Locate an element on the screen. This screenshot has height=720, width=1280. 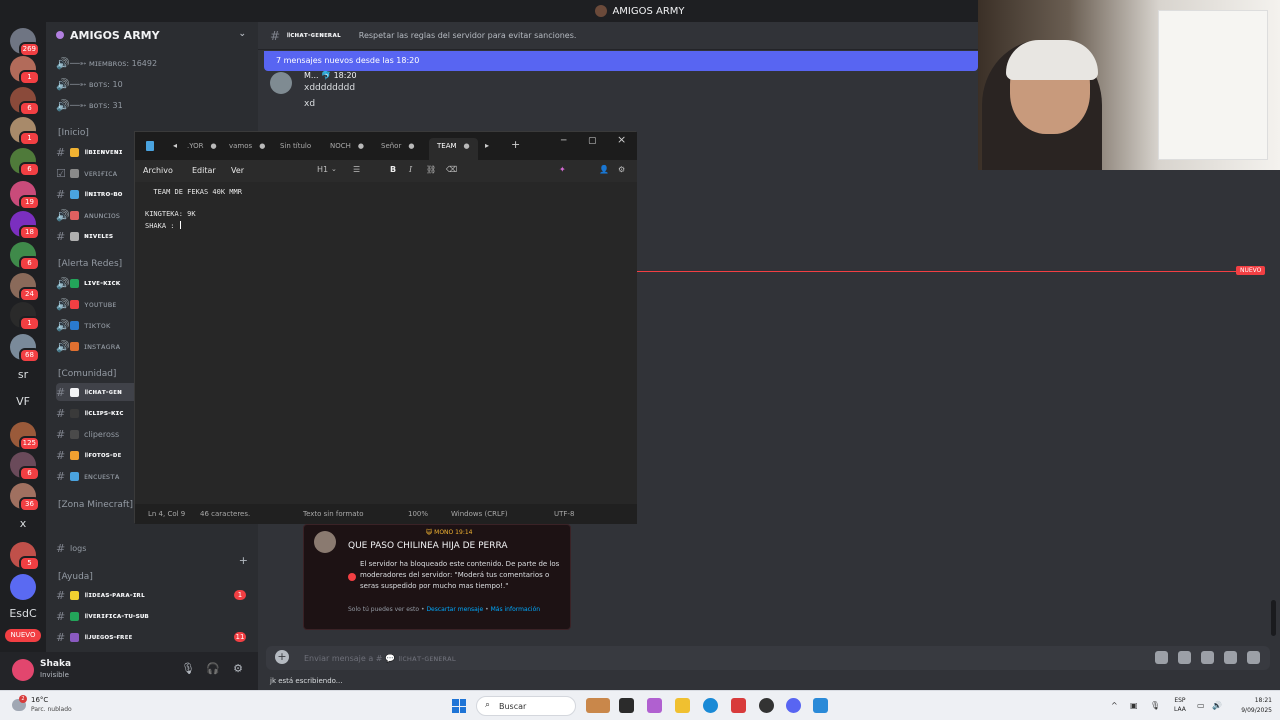
dismiss-message-link: Descartar mensaje is located at coordinates (454, 609).